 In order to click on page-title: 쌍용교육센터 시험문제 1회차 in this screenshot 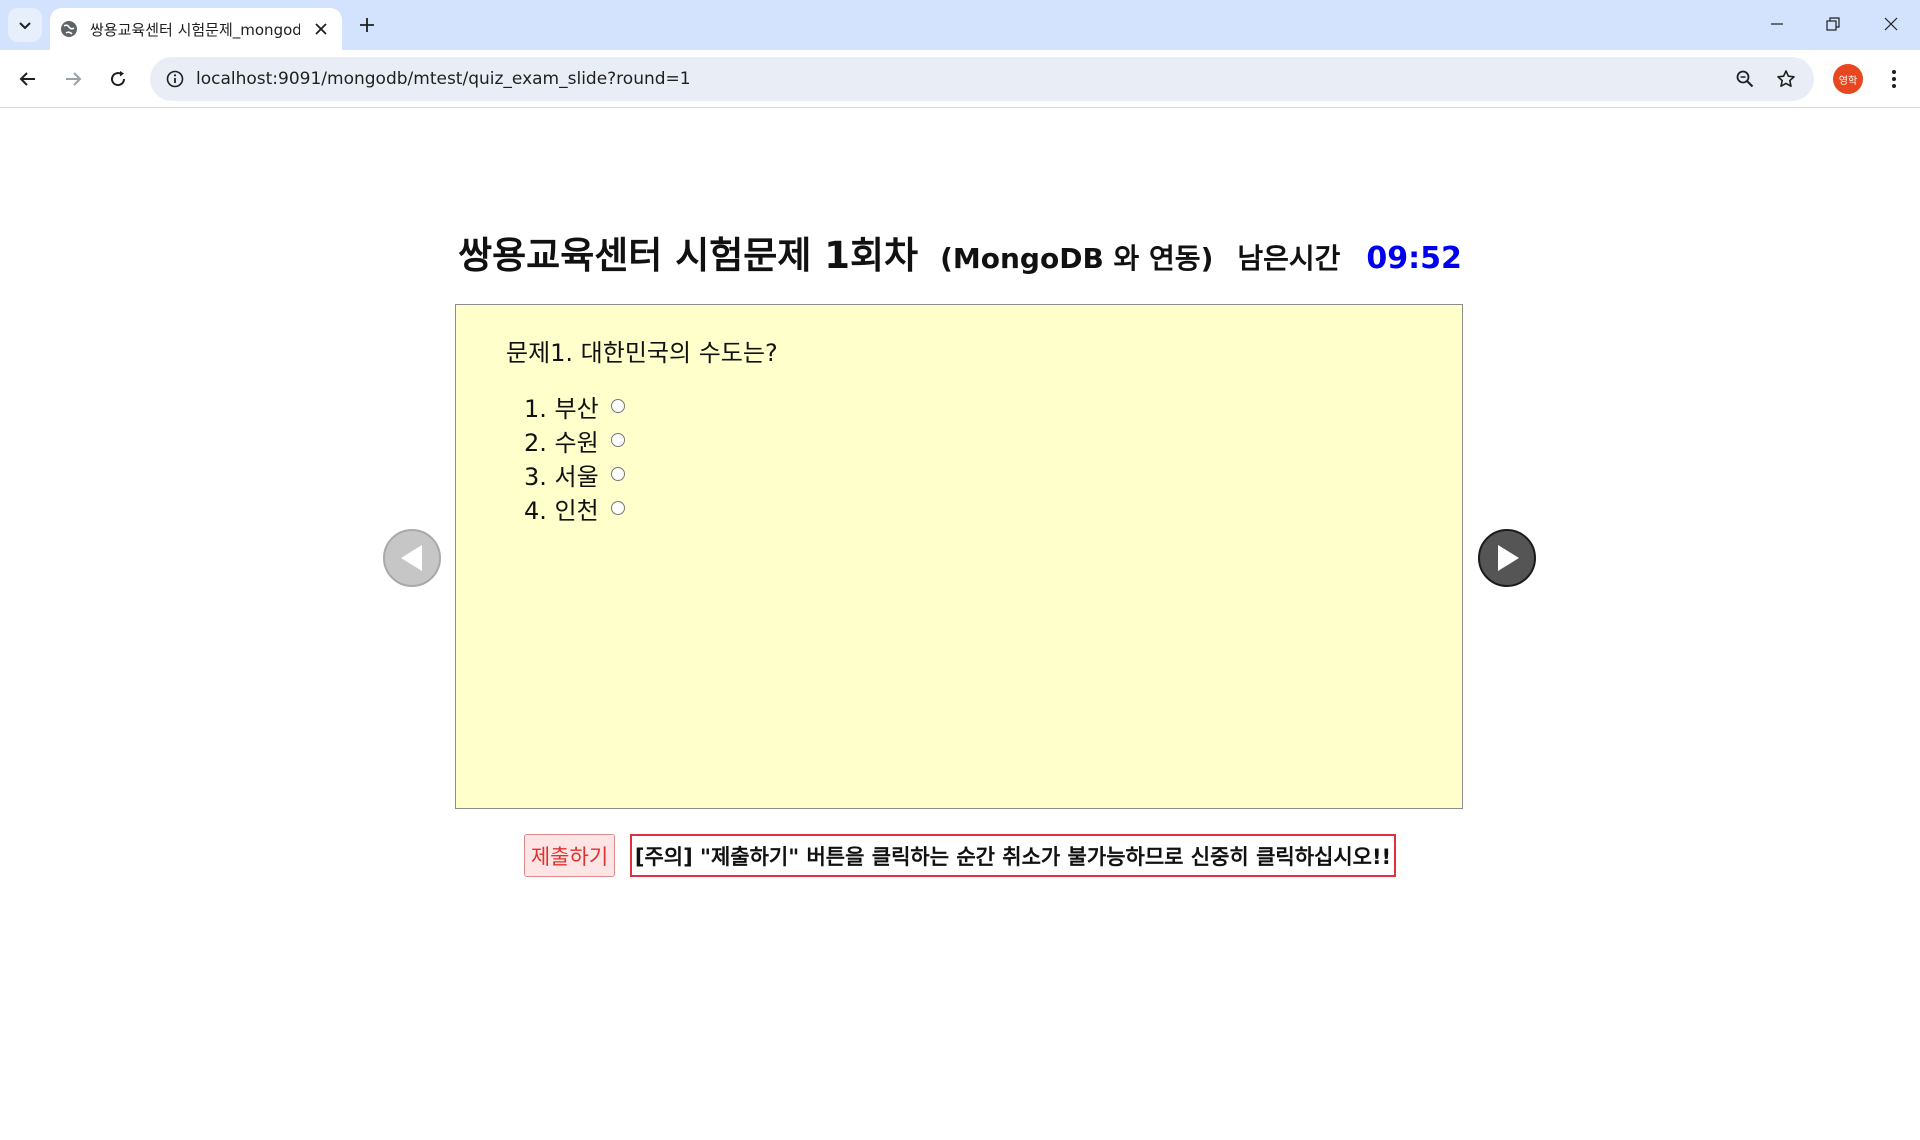, I will do `click(688, 255)`.